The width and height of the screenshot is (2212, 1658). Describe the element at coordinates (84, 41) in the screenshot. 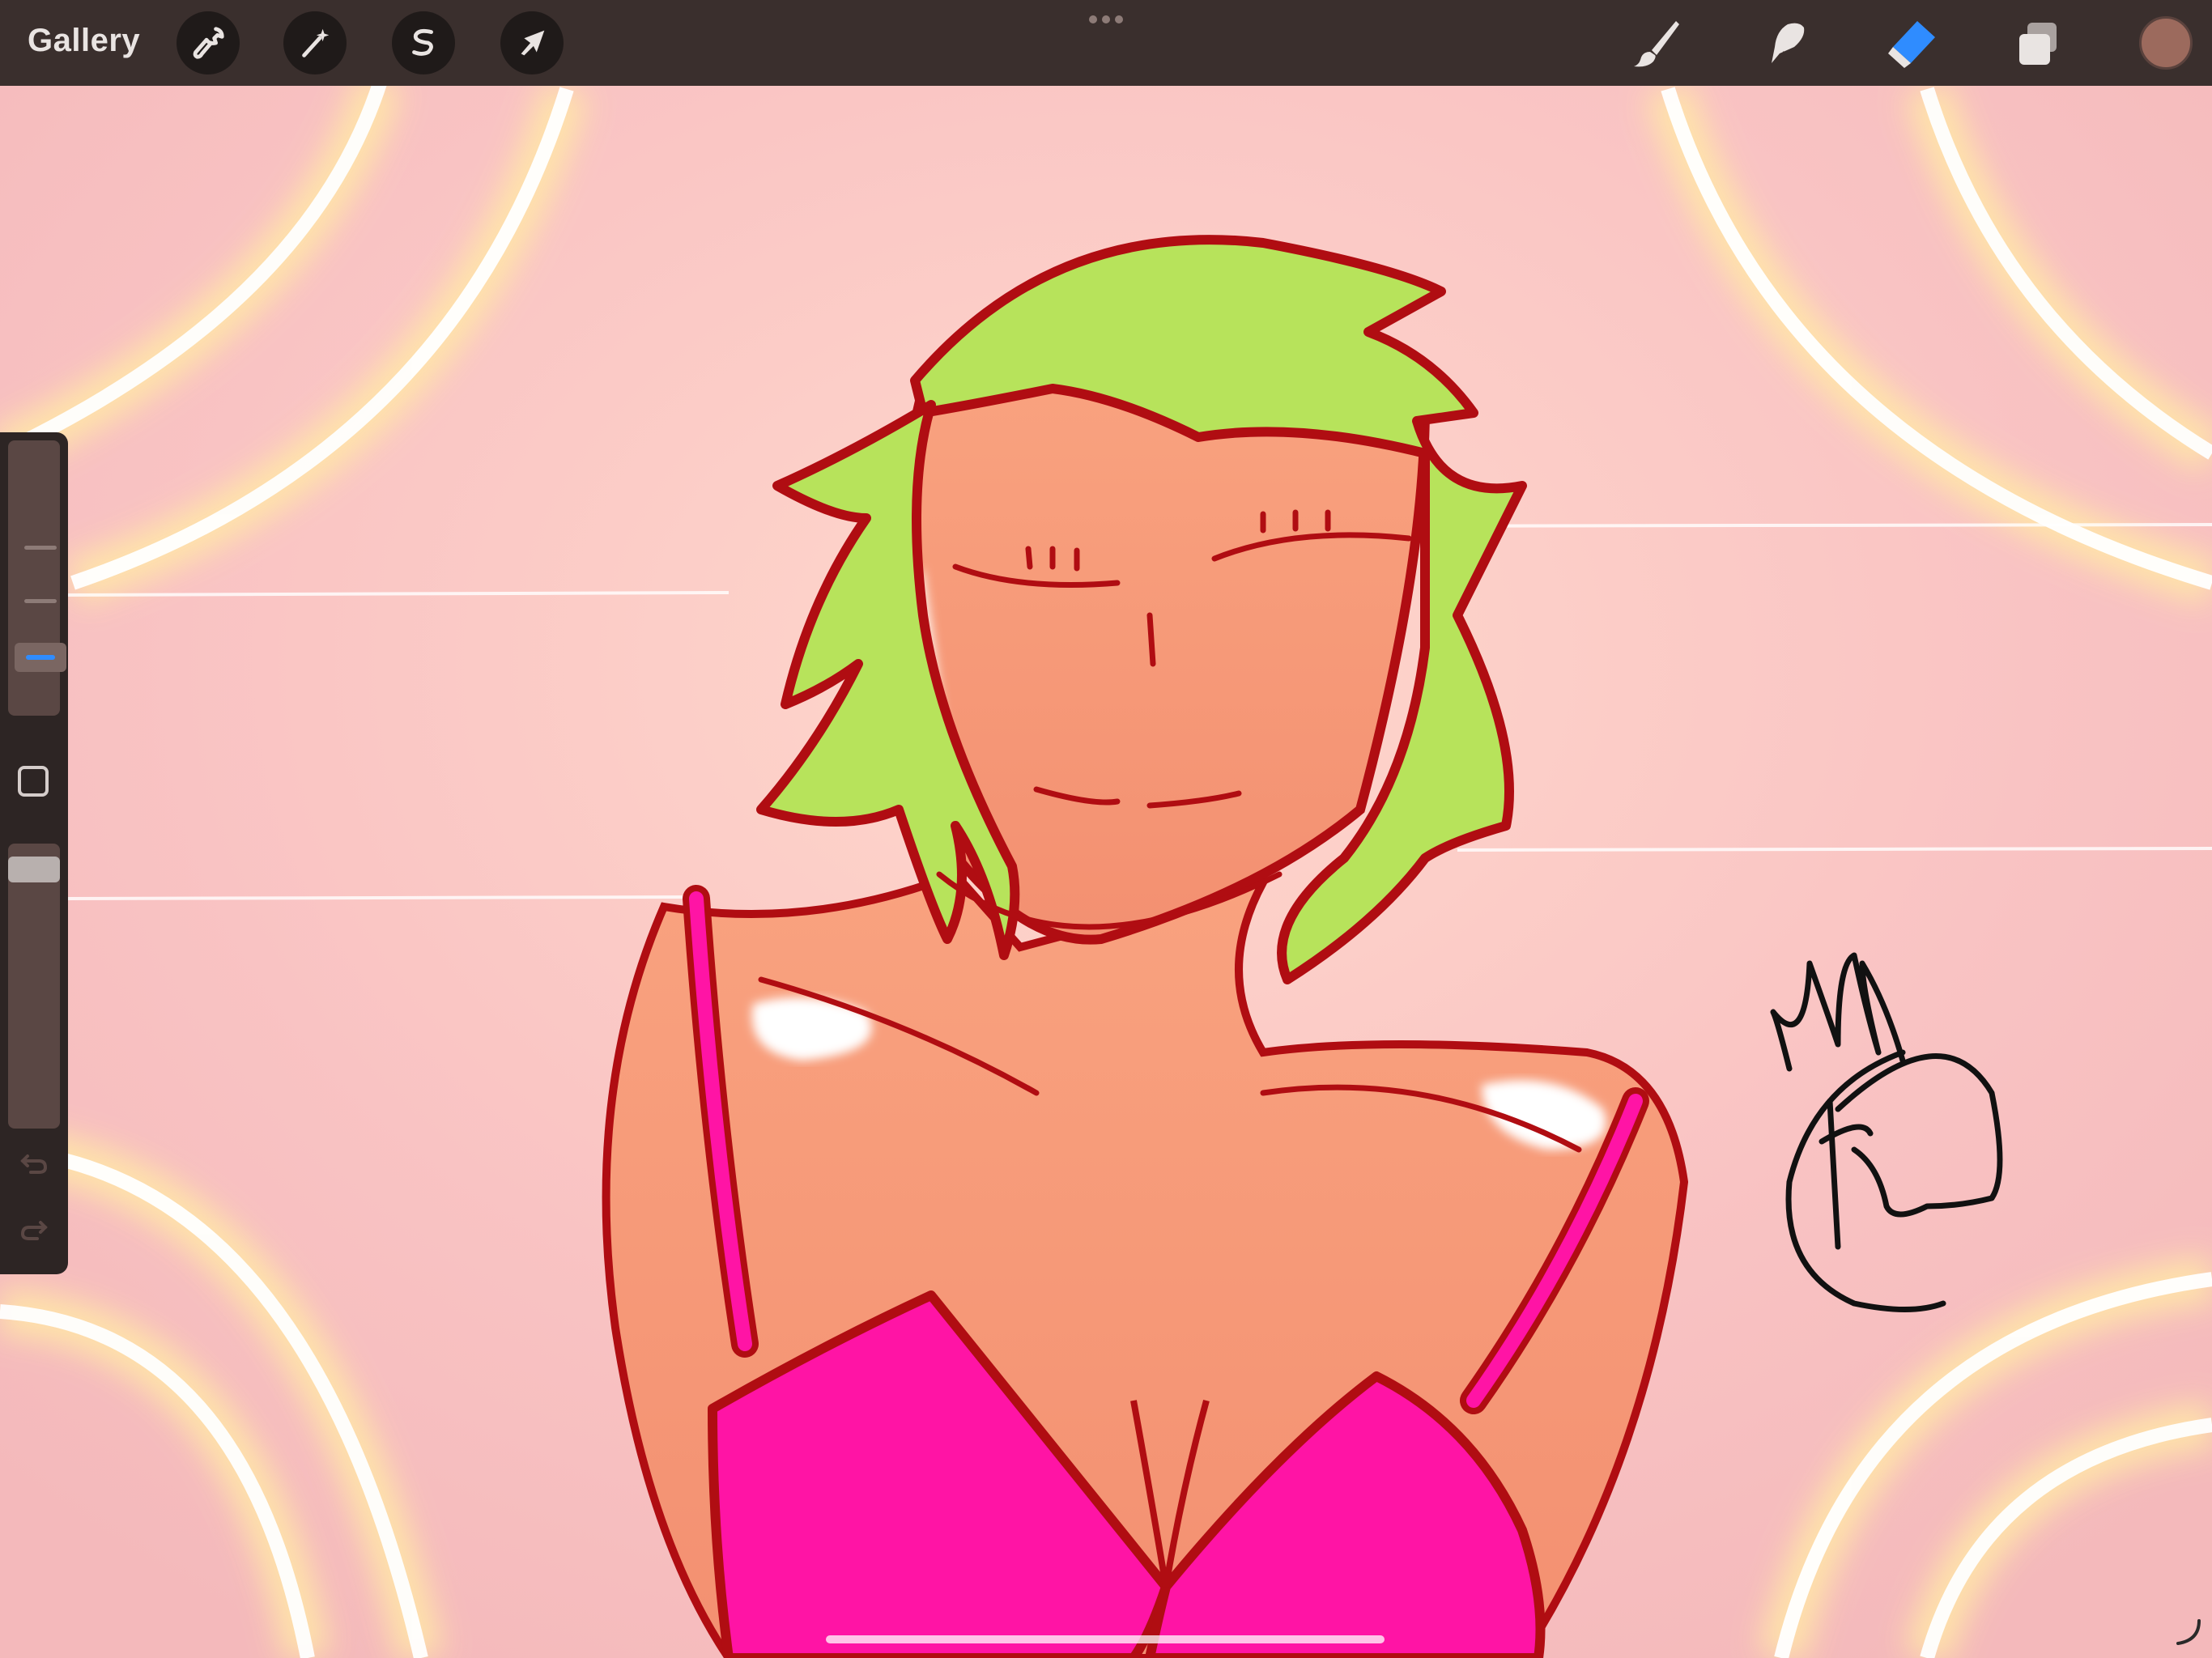

I see `gallery-button: Gallery` at that location.